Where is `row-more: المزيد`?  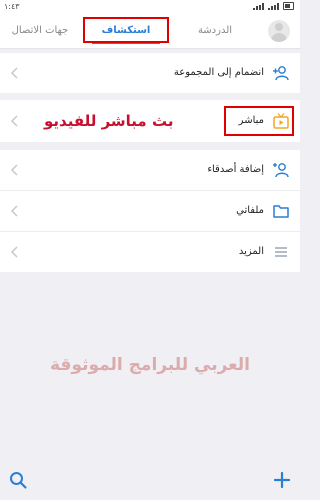
row-more: المزيد is located at coordinates (150, 252).